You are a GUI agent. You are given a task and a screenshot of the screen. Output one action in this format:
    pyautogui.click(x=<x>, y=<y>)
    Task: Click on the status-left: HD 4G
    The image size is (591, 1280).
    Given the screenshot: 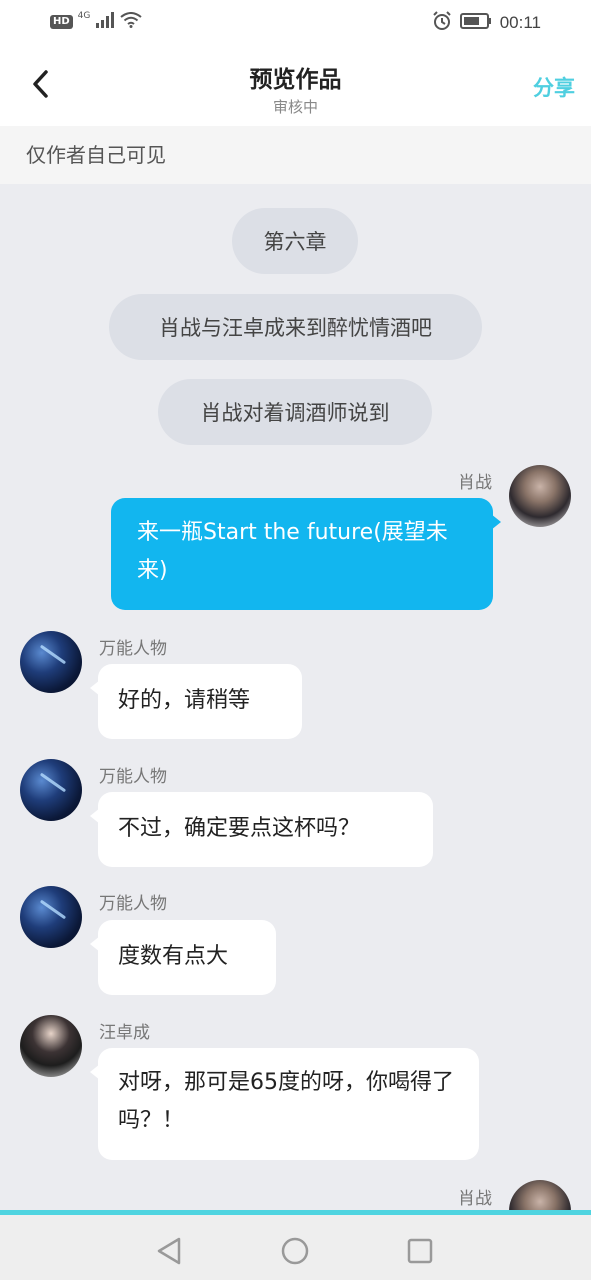 What is the action you would take?
    pyautogui.click(x=96, y=21)
    